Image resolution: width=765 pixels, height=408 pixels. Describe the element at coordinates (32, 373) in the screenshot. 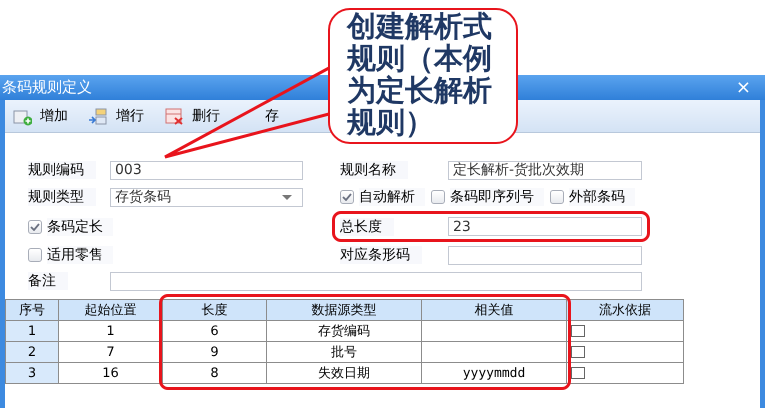

I see `row-number: 3` at that location.